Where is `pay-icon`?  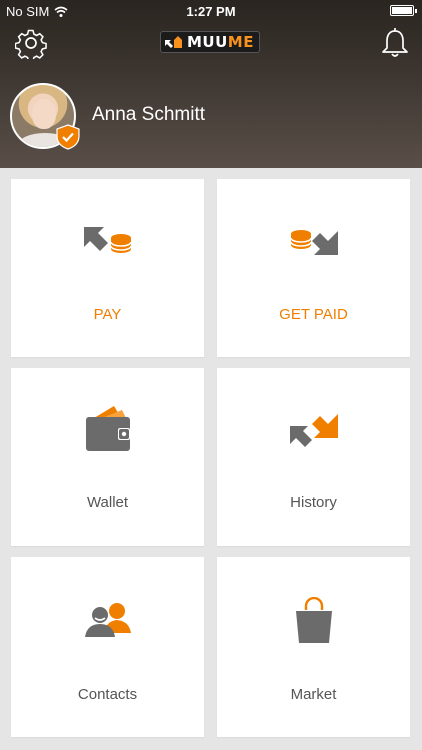
pay-icon is located at coordinates (107, 240).